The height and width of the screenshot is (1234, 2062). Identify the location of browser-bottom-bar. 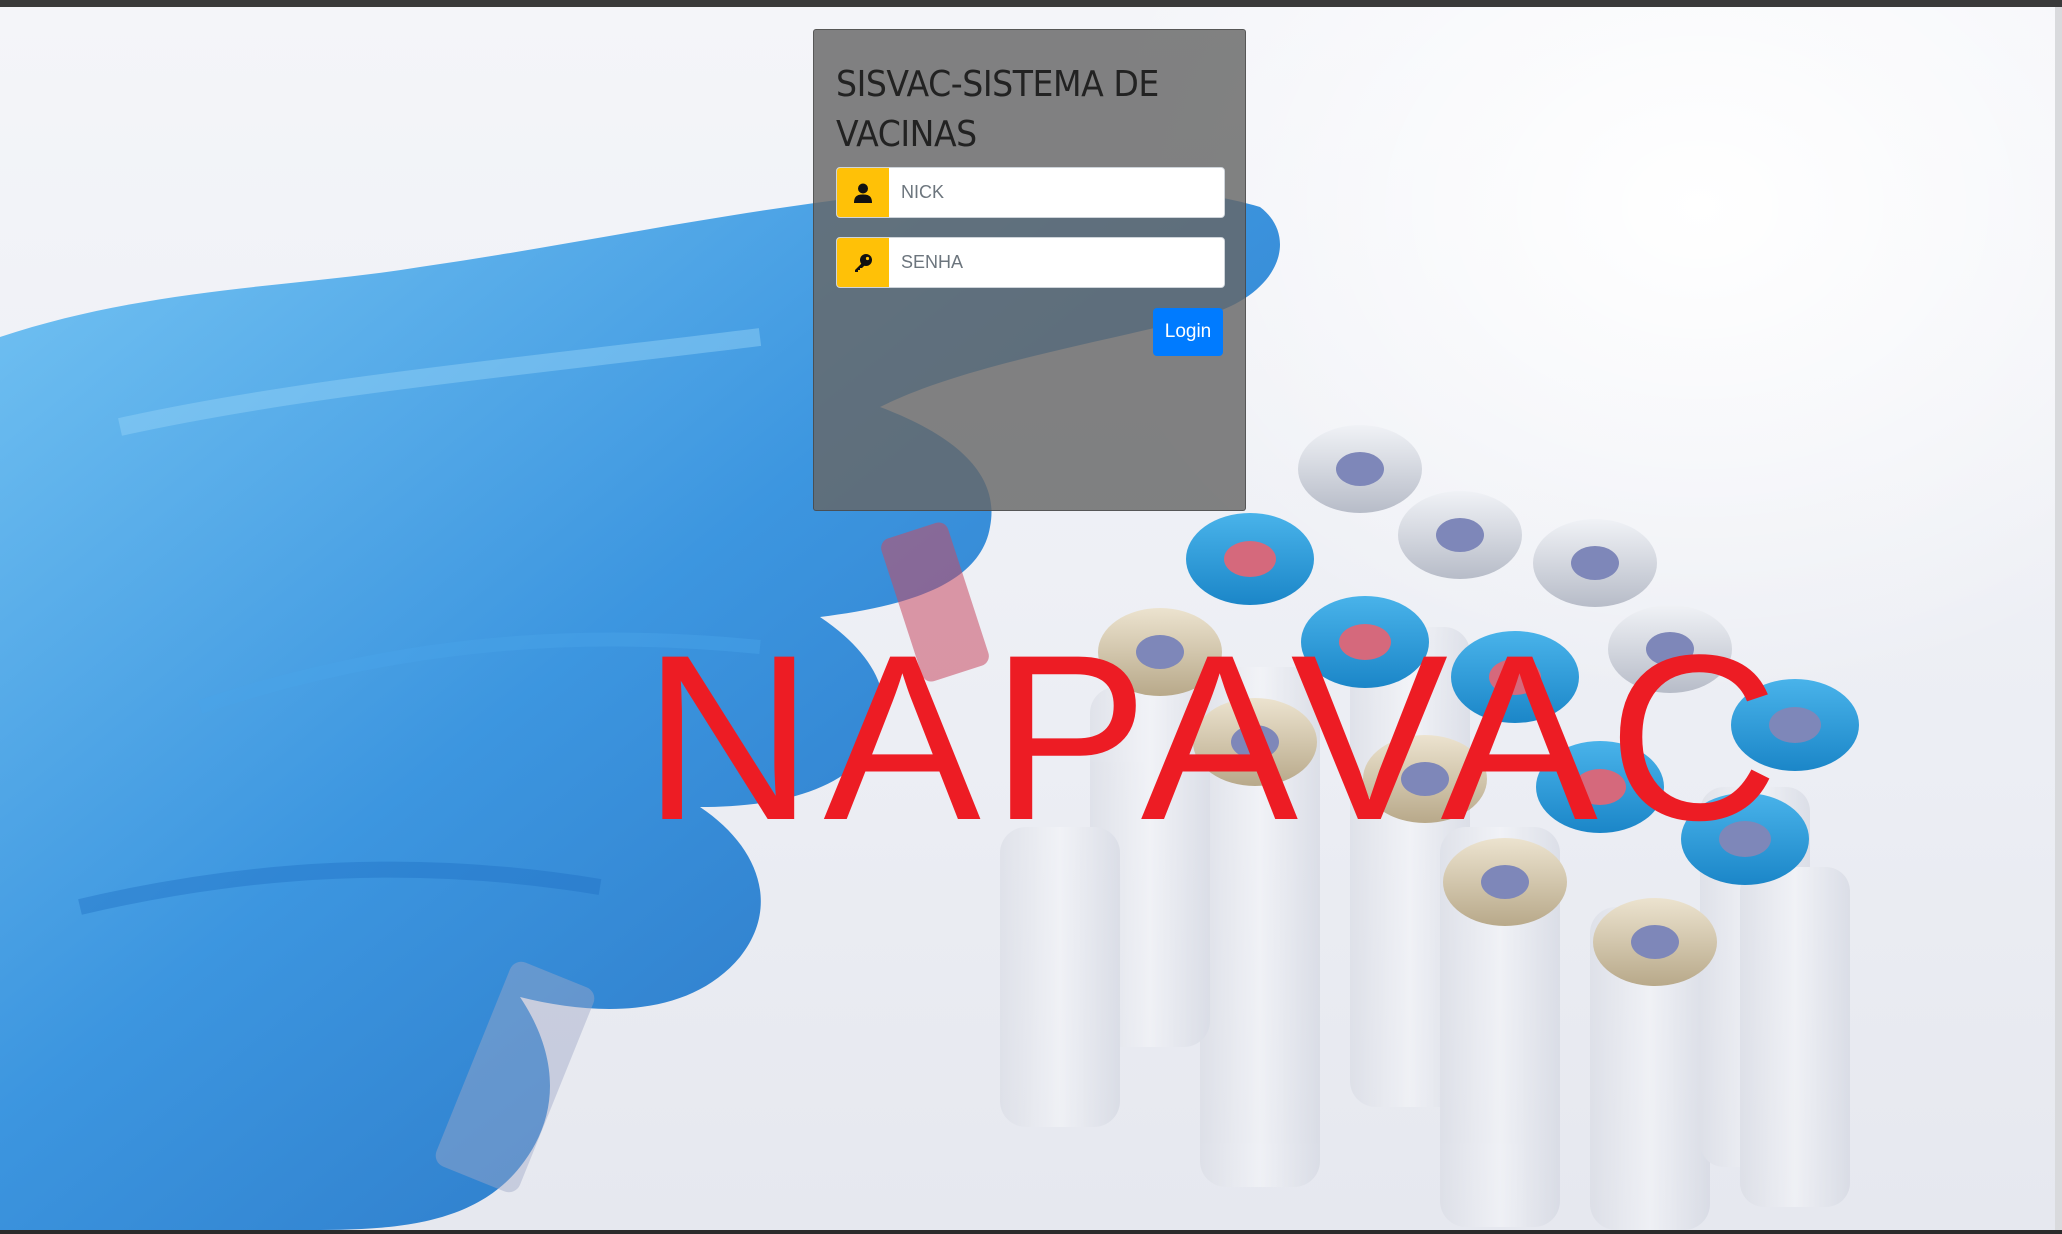
(1031, 1232).